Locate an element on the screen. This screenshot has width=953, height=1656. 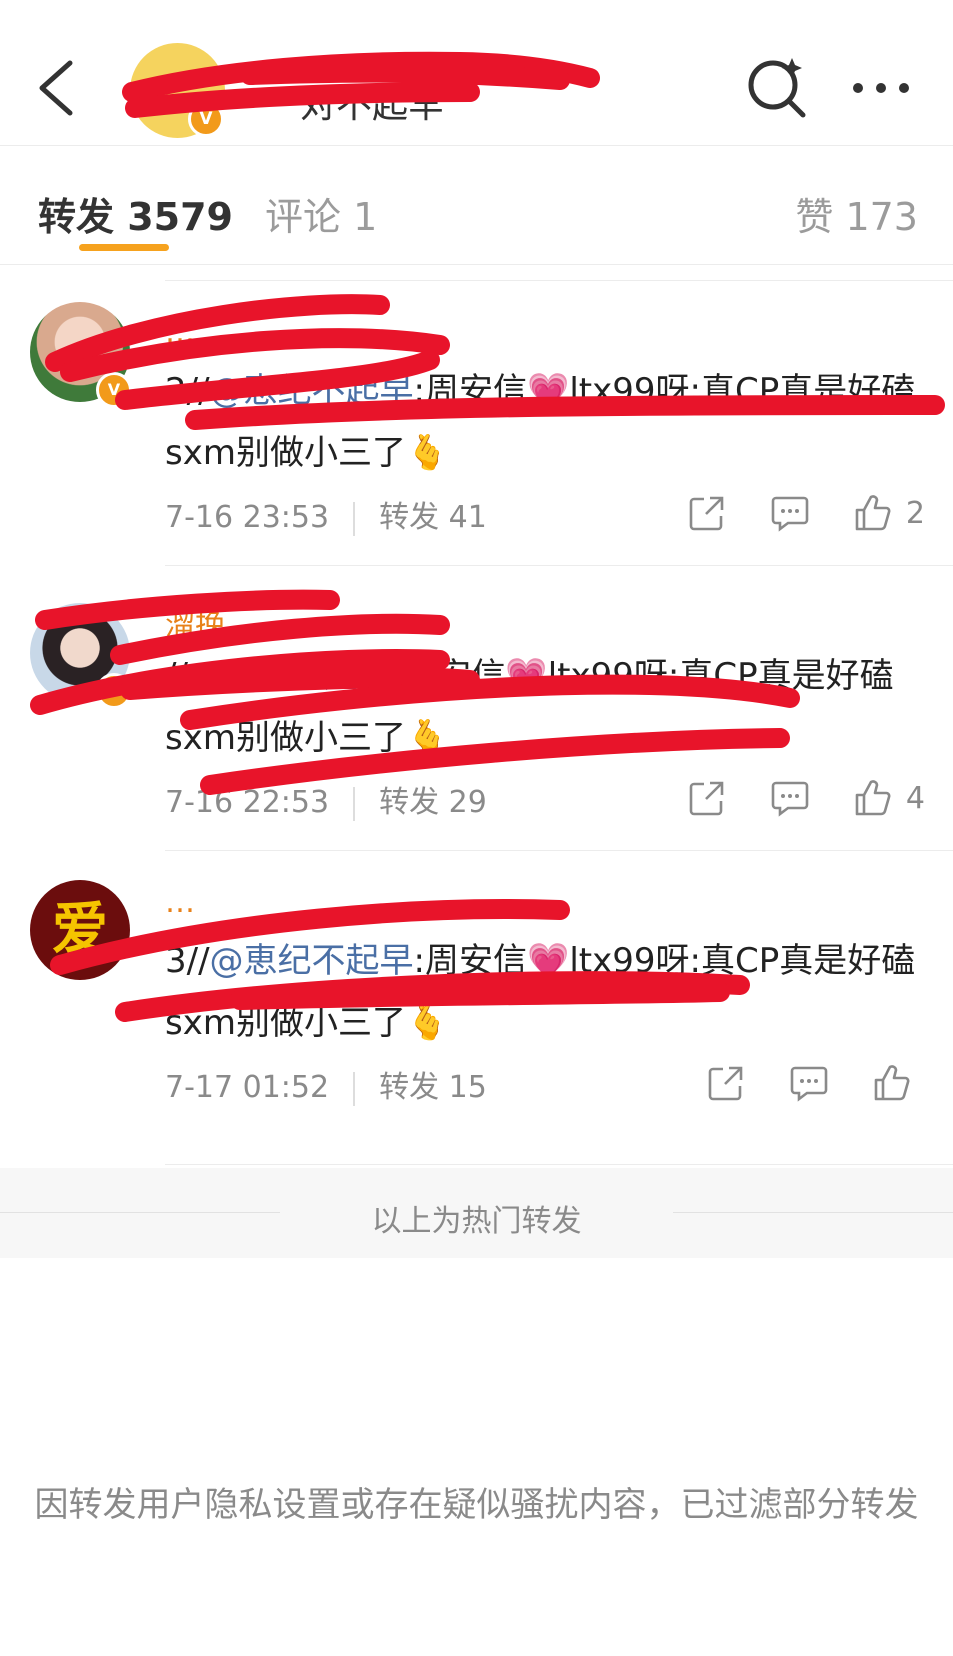
tab-bar: 转发 3579 评论 1 赞 173 is located at coordinates (476, 205).